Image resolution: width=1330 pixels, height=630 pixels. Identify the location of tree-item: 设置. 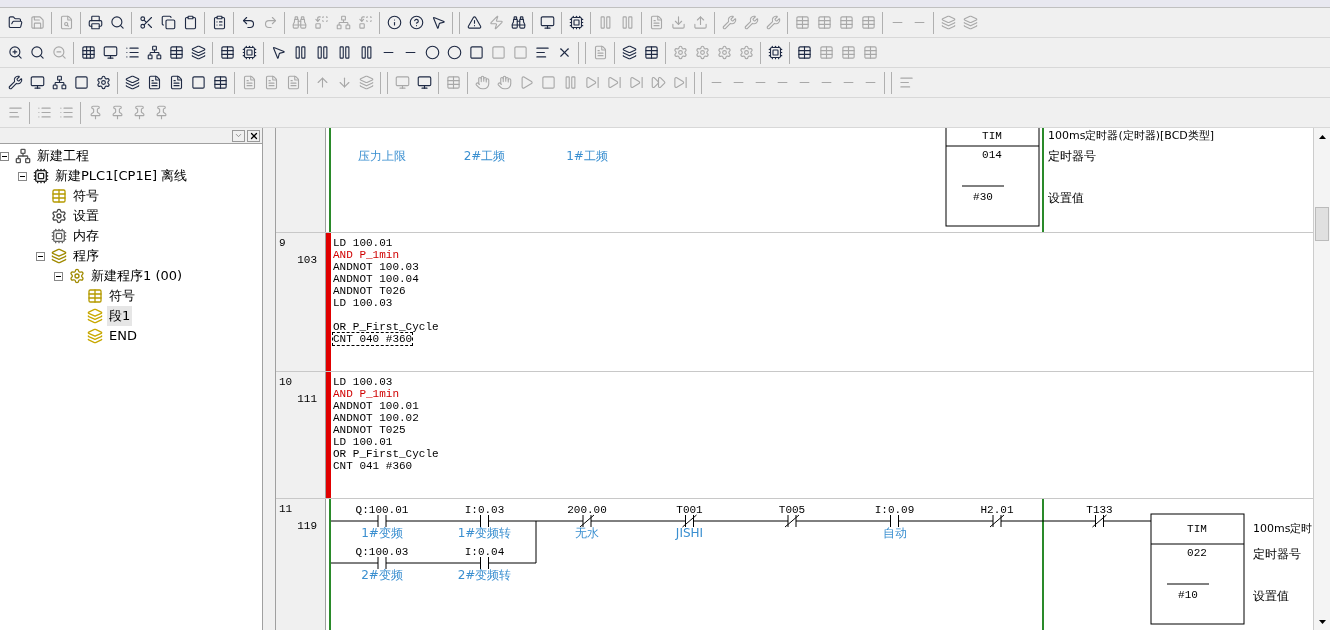
(86, 216).